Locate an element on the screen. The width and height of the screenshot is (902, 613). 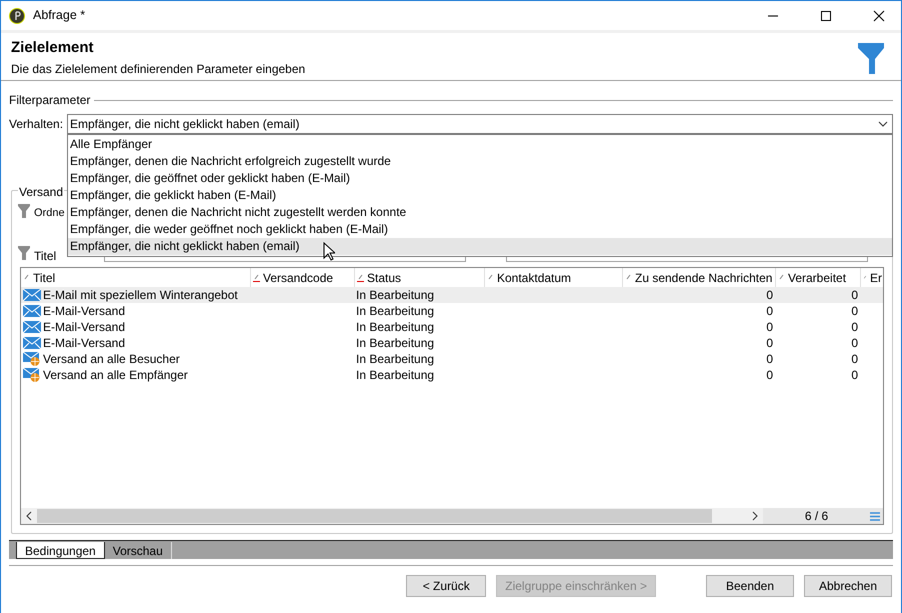
table-cell-text: E-Mail mit speziellem Winterangebot is located at coordinates (140, 295).